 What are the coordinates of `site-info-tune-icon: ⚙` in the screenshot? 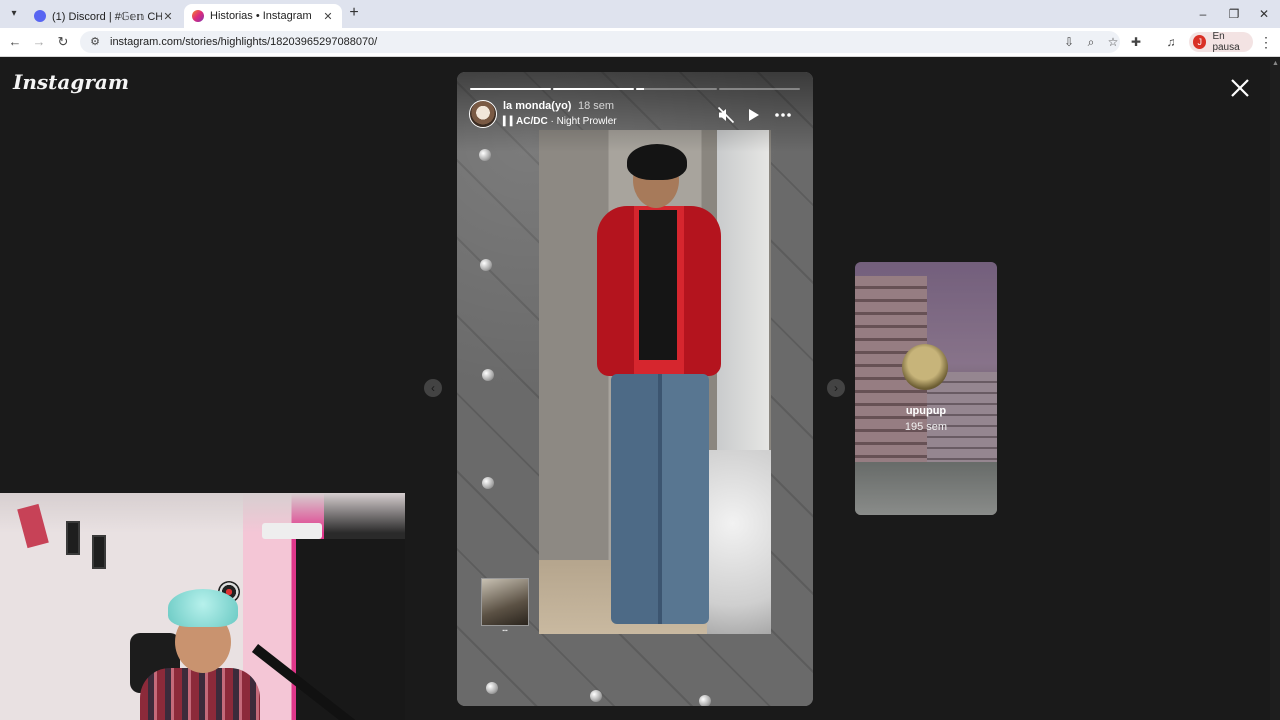 It's located at (95, 42).